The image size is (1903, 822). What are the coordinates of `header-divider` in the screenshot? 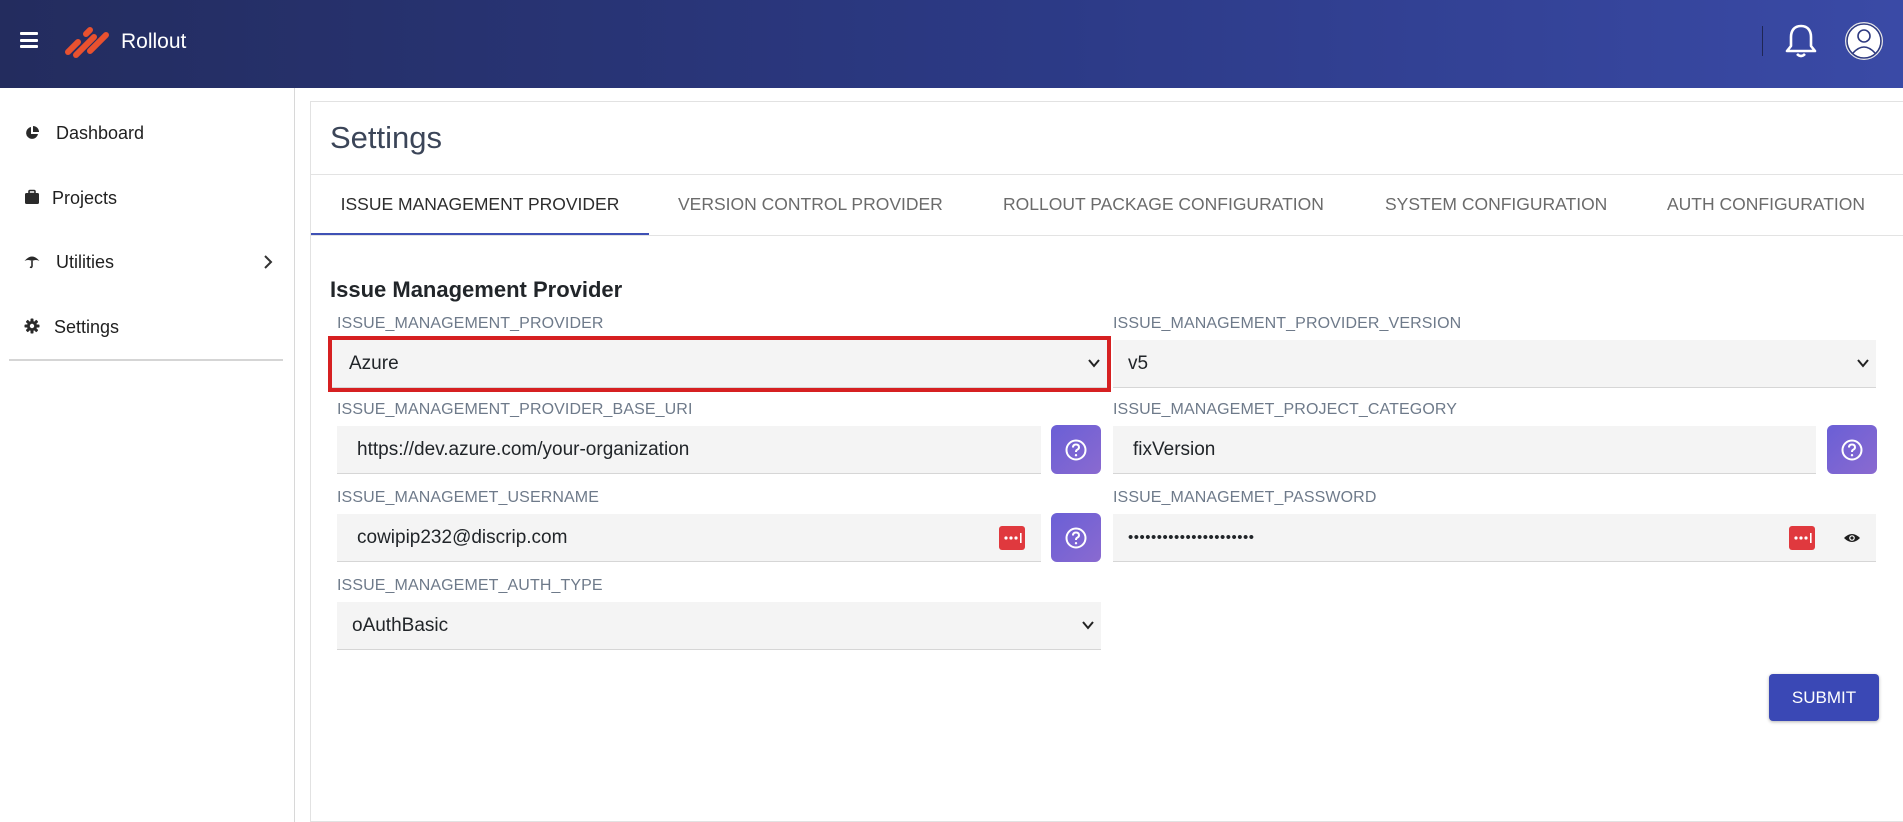 It's located at (1762, 41).